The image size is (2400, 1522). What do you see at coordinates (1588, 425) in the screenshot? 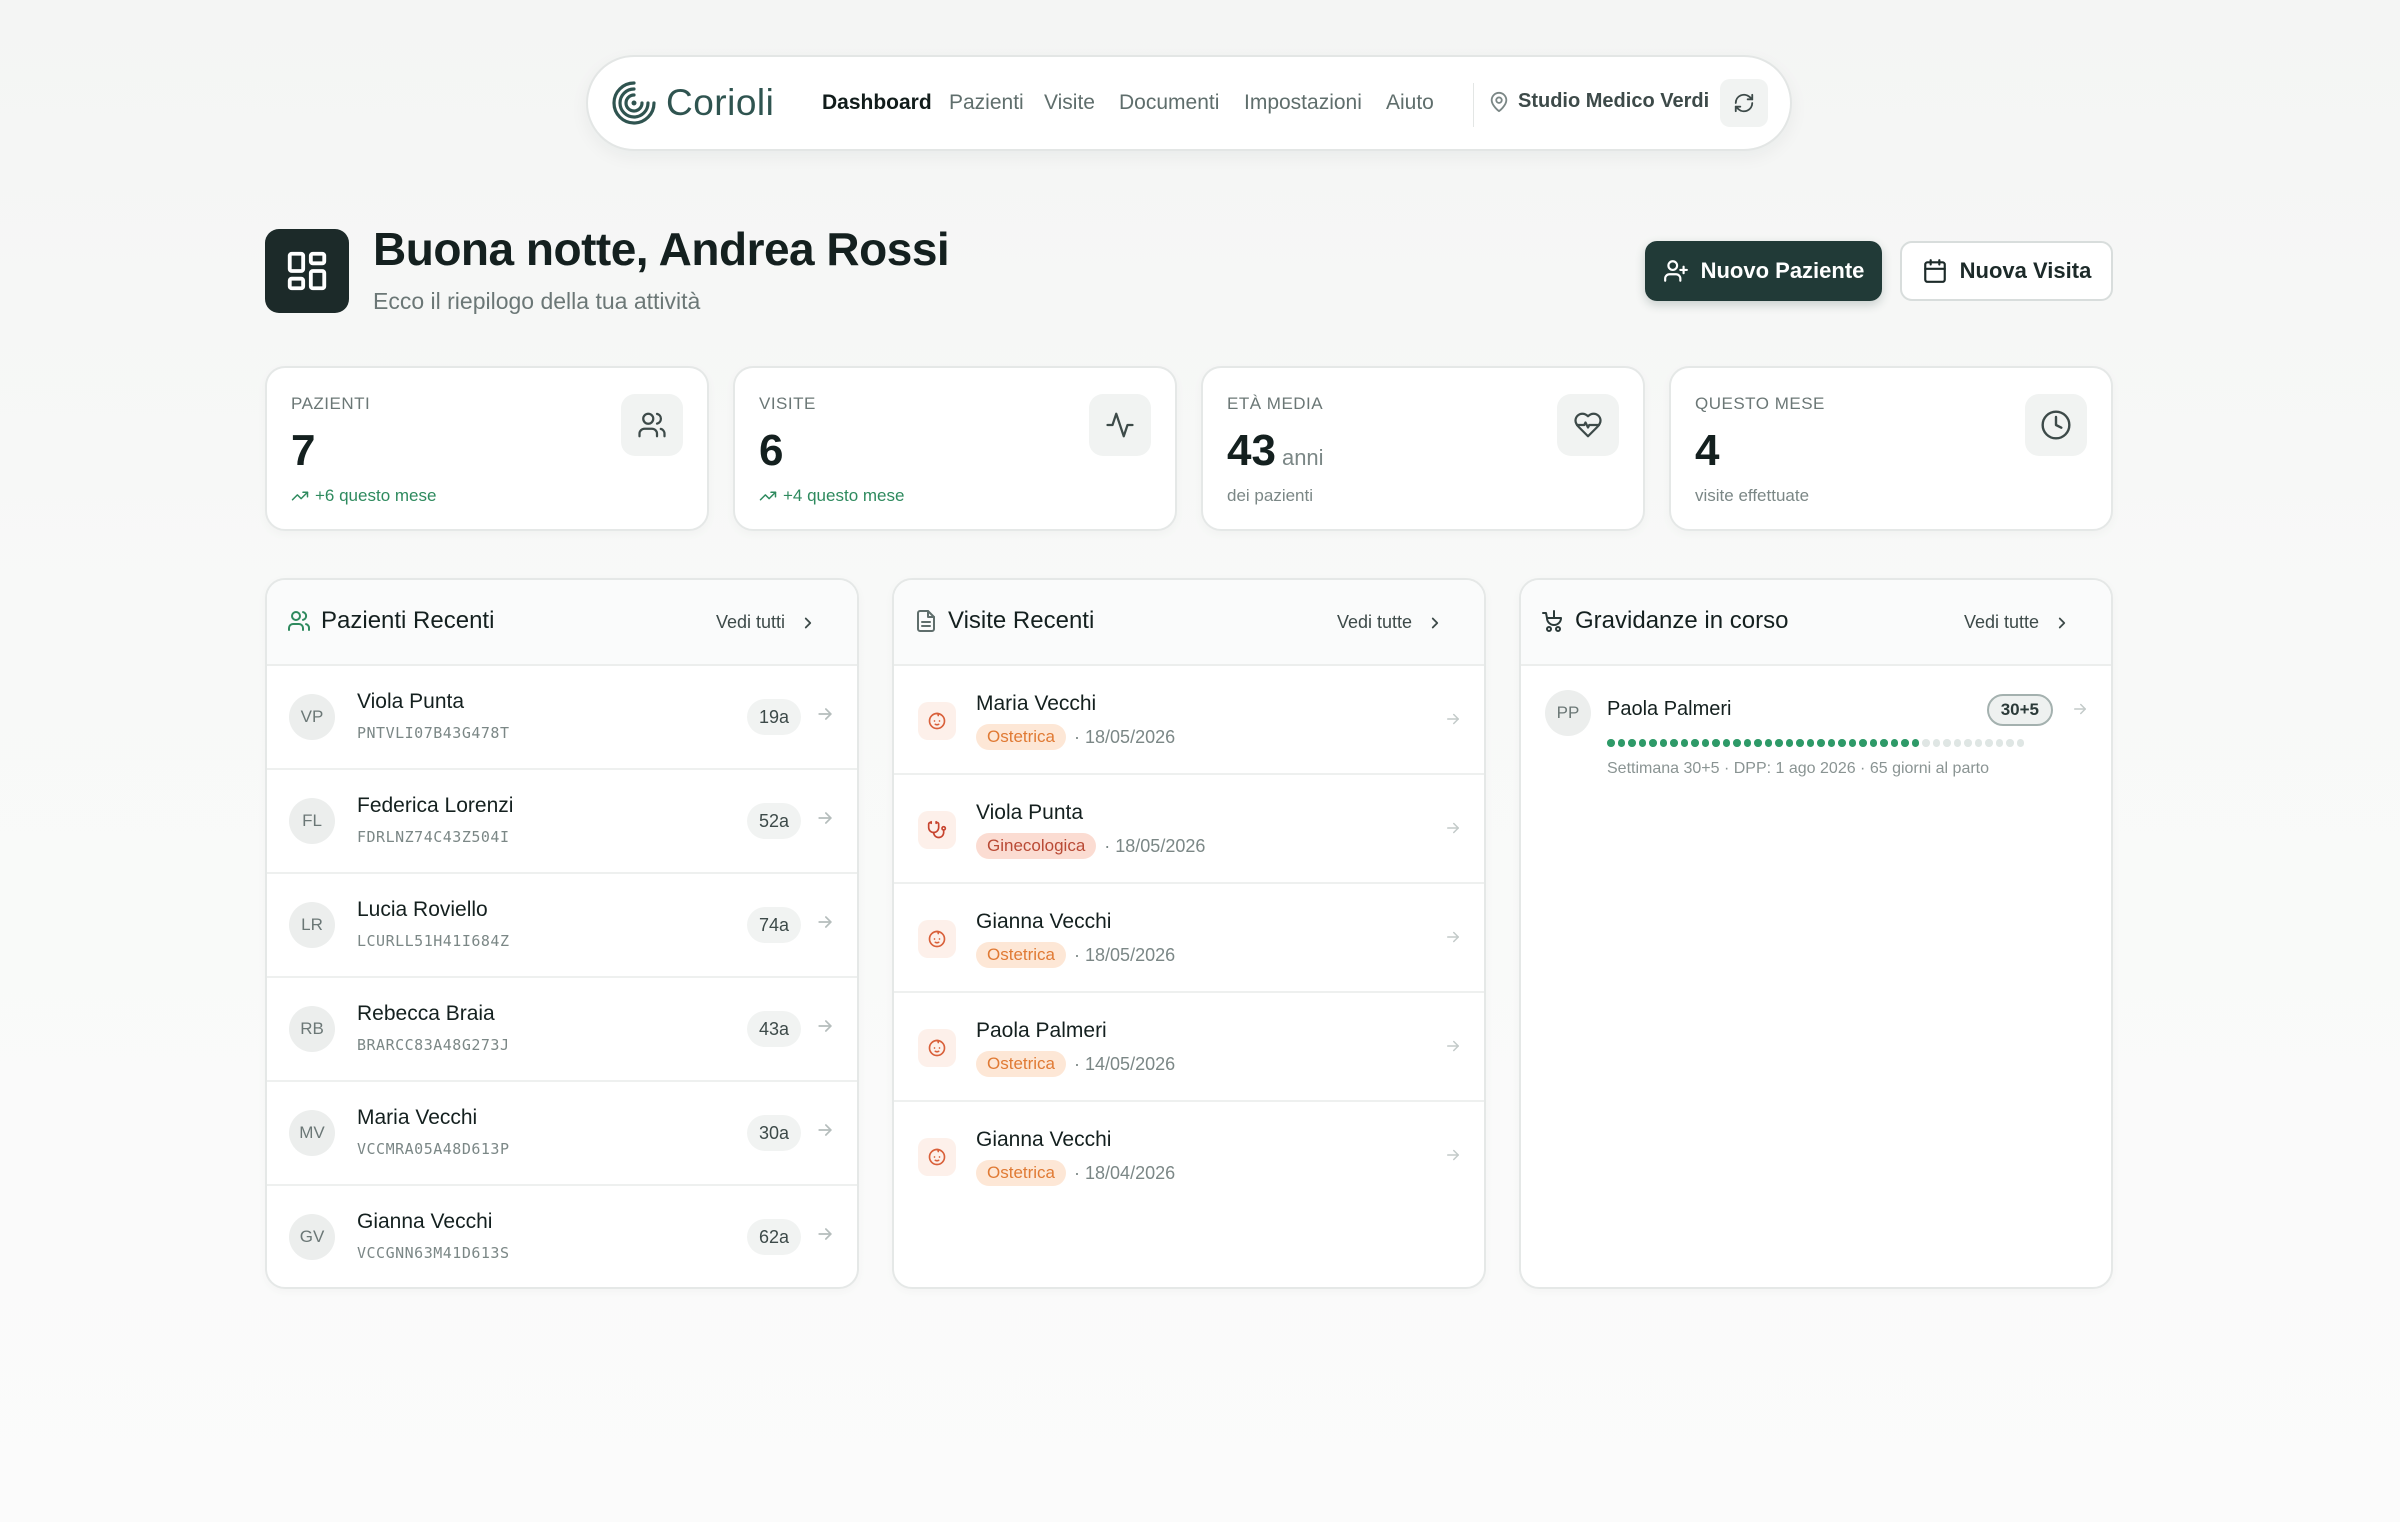
I see `heart-pulse-icon` at bounding box center [1588, 425].